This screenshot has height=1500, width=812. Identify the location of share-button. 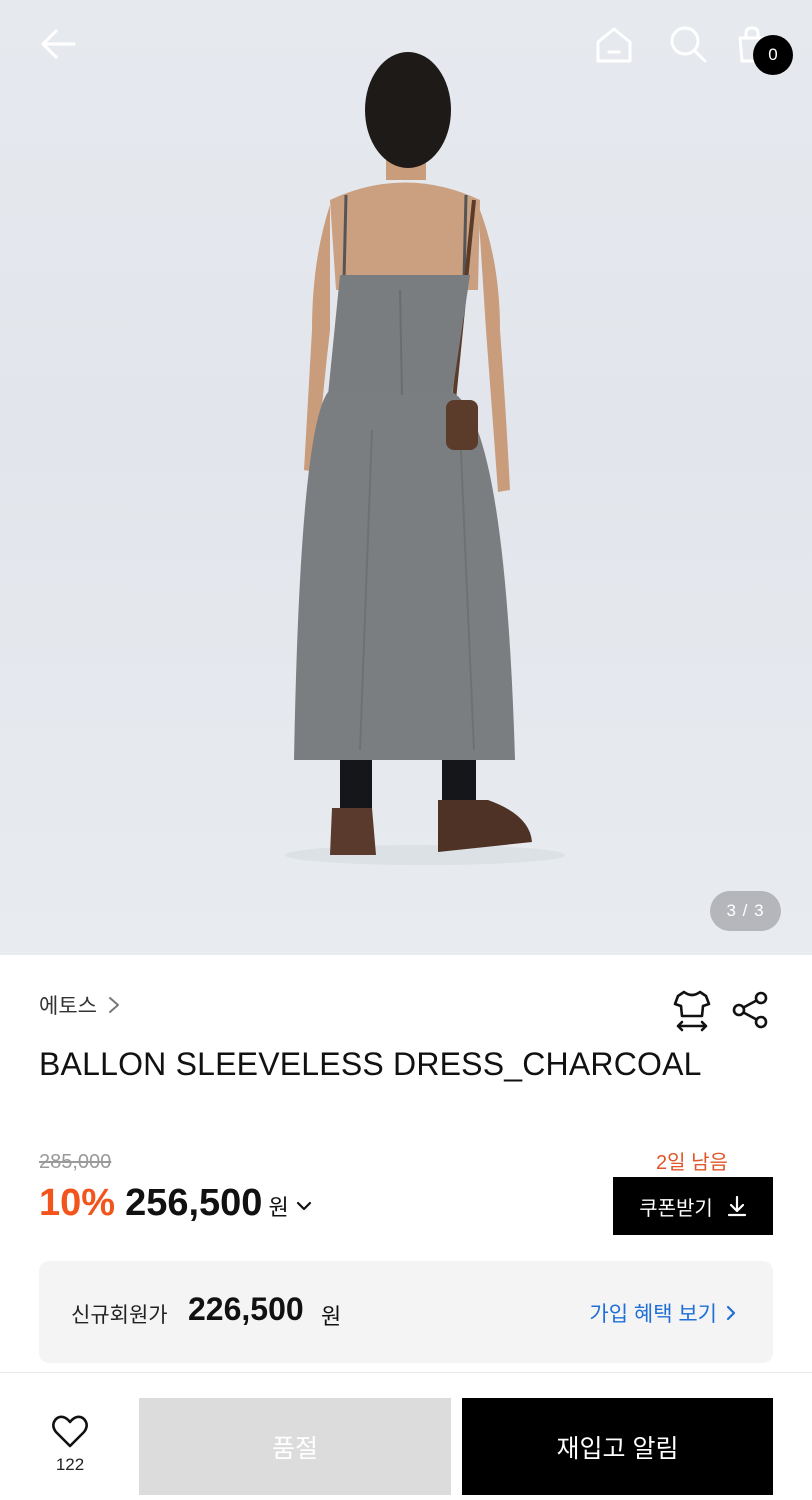
(750, 1010).